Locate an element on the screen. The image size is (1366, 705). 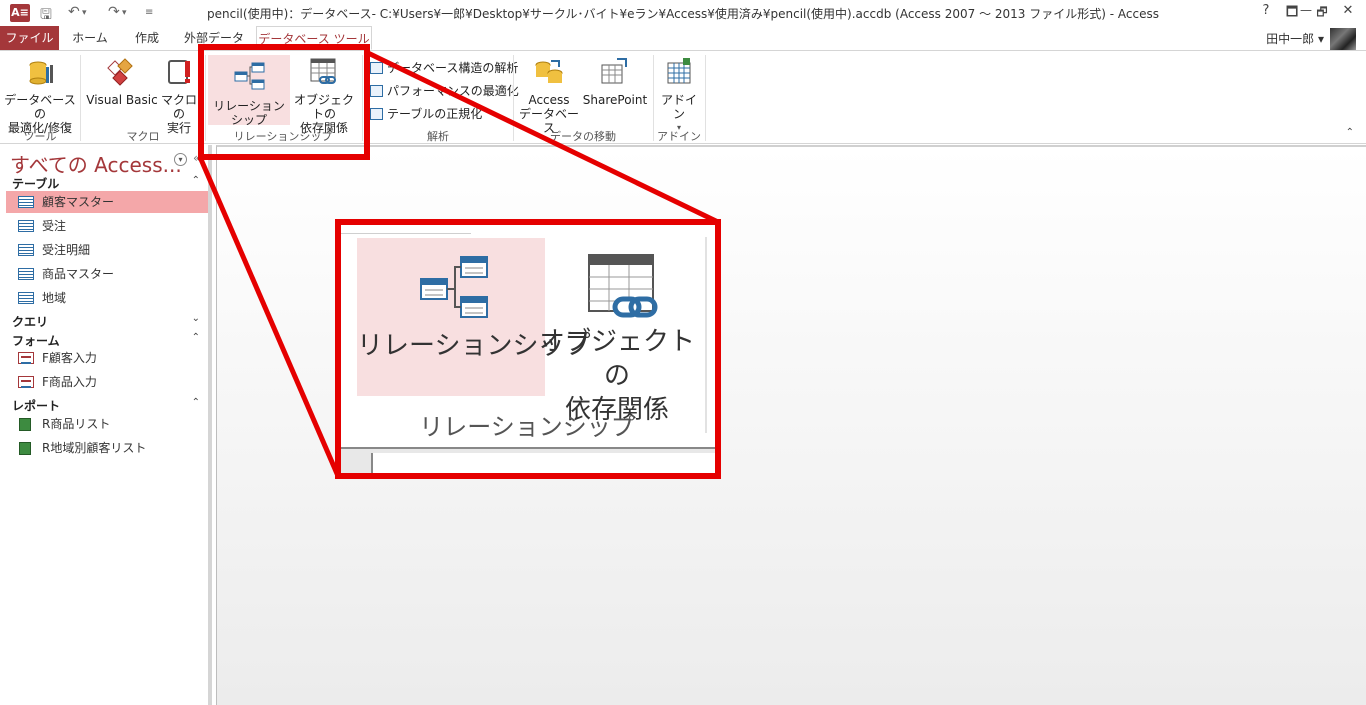
nav-item-report: R商品リスト is located at coordinates (107, 424).